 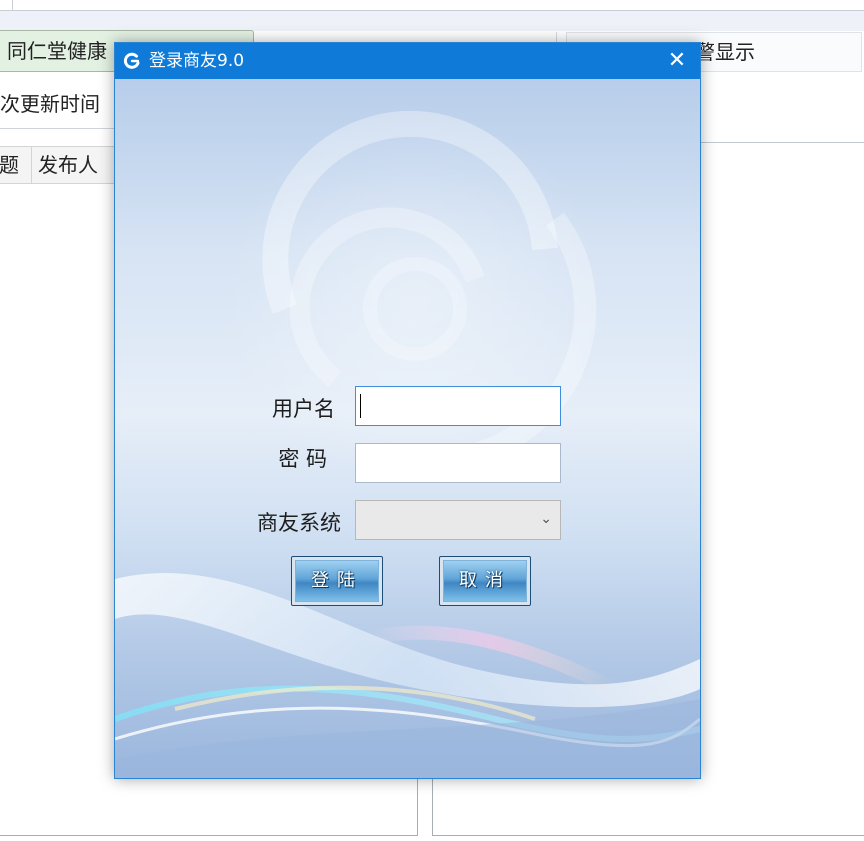 I want to click on cancel-button: 取消, so click(x=485, y=581).